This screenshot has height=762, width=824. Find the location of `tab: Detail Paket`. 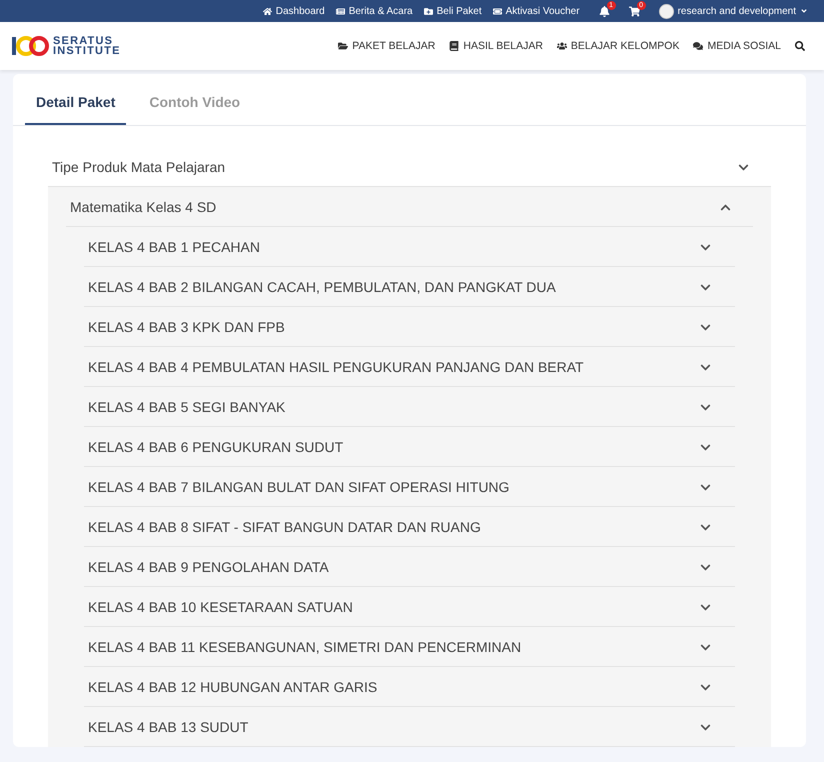

tab: Detail Paket is located at coordinates (75, 99).